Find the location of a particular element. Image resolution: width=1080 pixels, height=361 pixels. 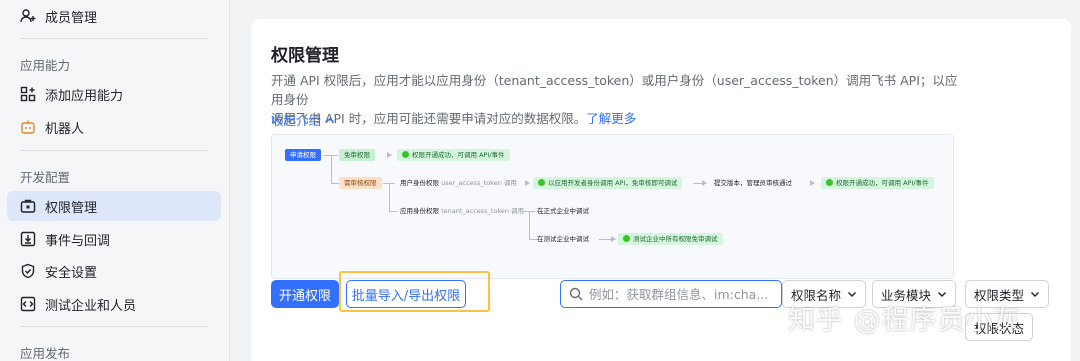

section-title-dev-config: 开发配置 is located at coordinates (45, 177).